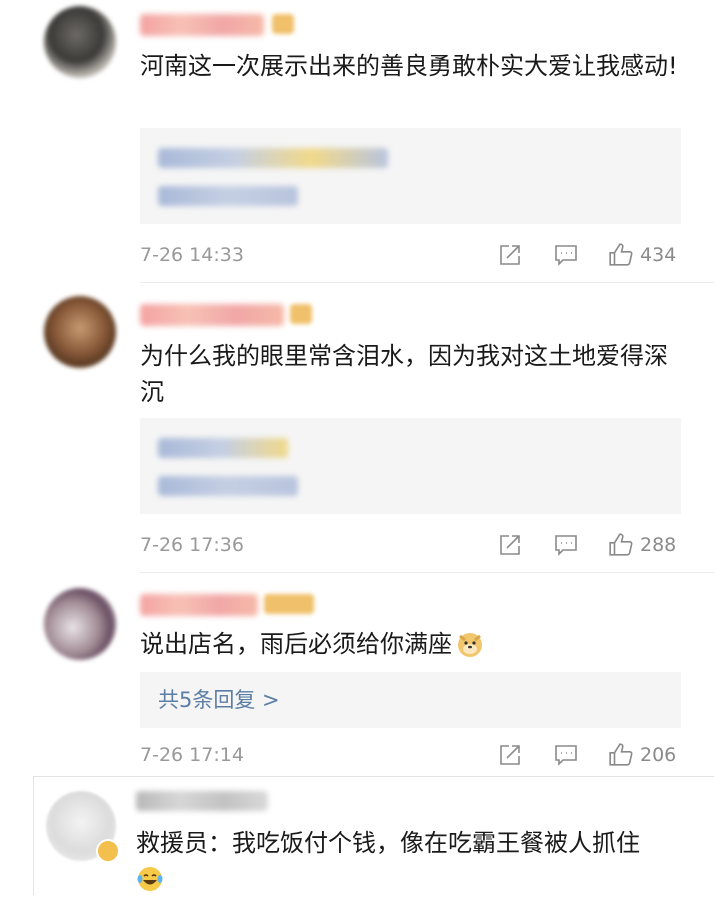 This screenshot has height=903, width=714. What do you see at coordinates (410, 755) in the screenshot?
I see `comment-meta: 7-26 17:14 206` at bounding box center [410, 755].